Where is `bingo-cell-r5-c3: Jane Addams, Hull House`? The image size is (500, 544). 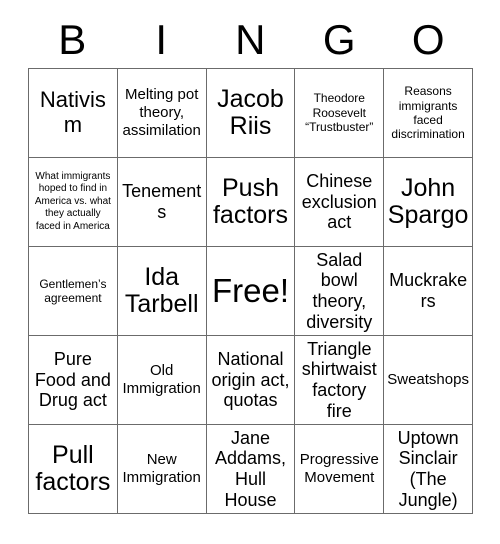
bingo-cell-r5-c3: Jane Addams, Hull House is located at coordinates (251, 469).